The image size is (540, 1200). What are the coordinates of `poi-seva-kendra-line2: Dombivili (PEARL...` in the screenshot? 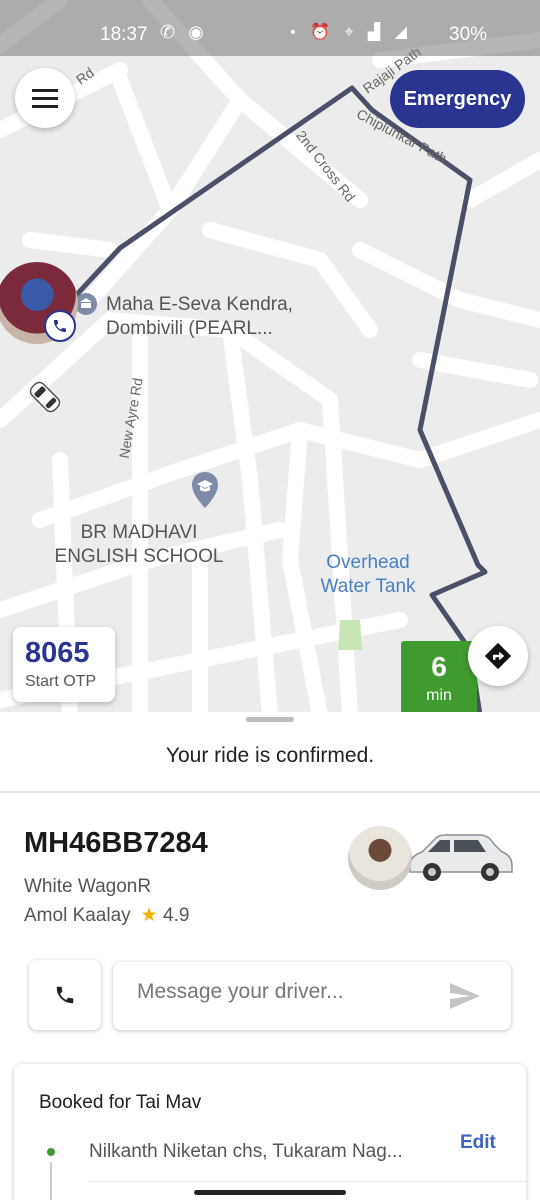 It's located at (189, 328).